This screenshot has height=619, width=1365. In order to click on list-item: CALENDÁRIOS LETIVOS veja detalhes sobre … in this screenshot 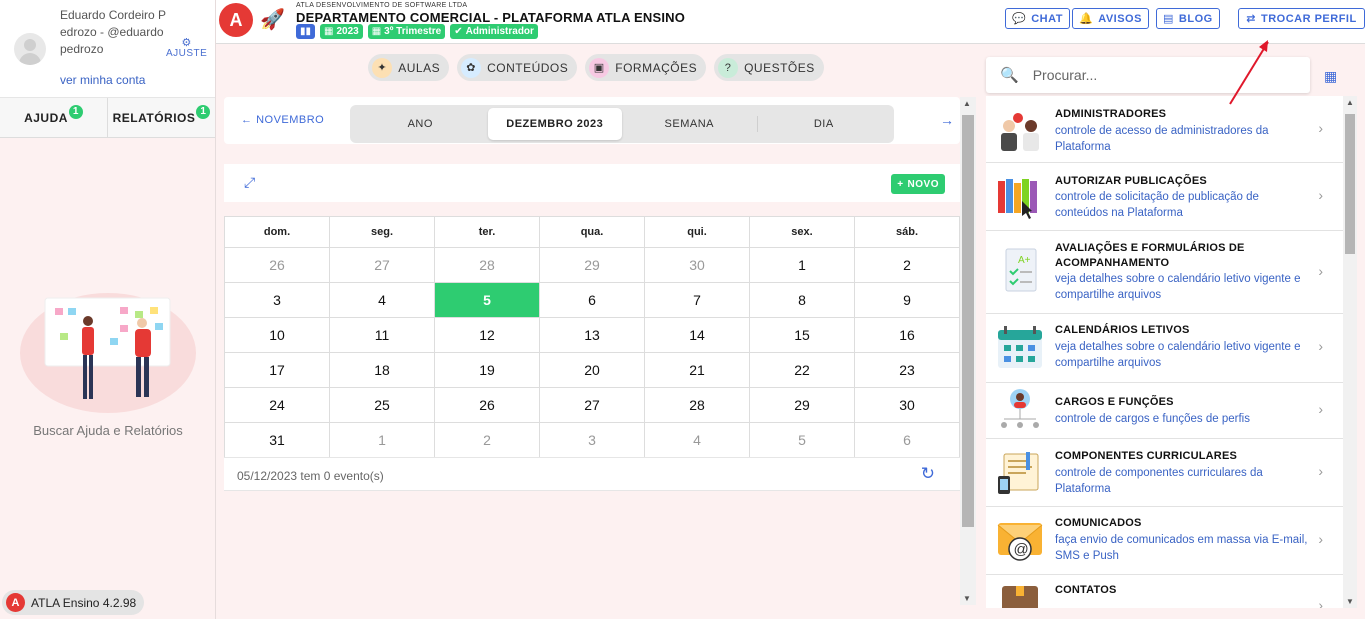, I will do `click(1164, 348)`.